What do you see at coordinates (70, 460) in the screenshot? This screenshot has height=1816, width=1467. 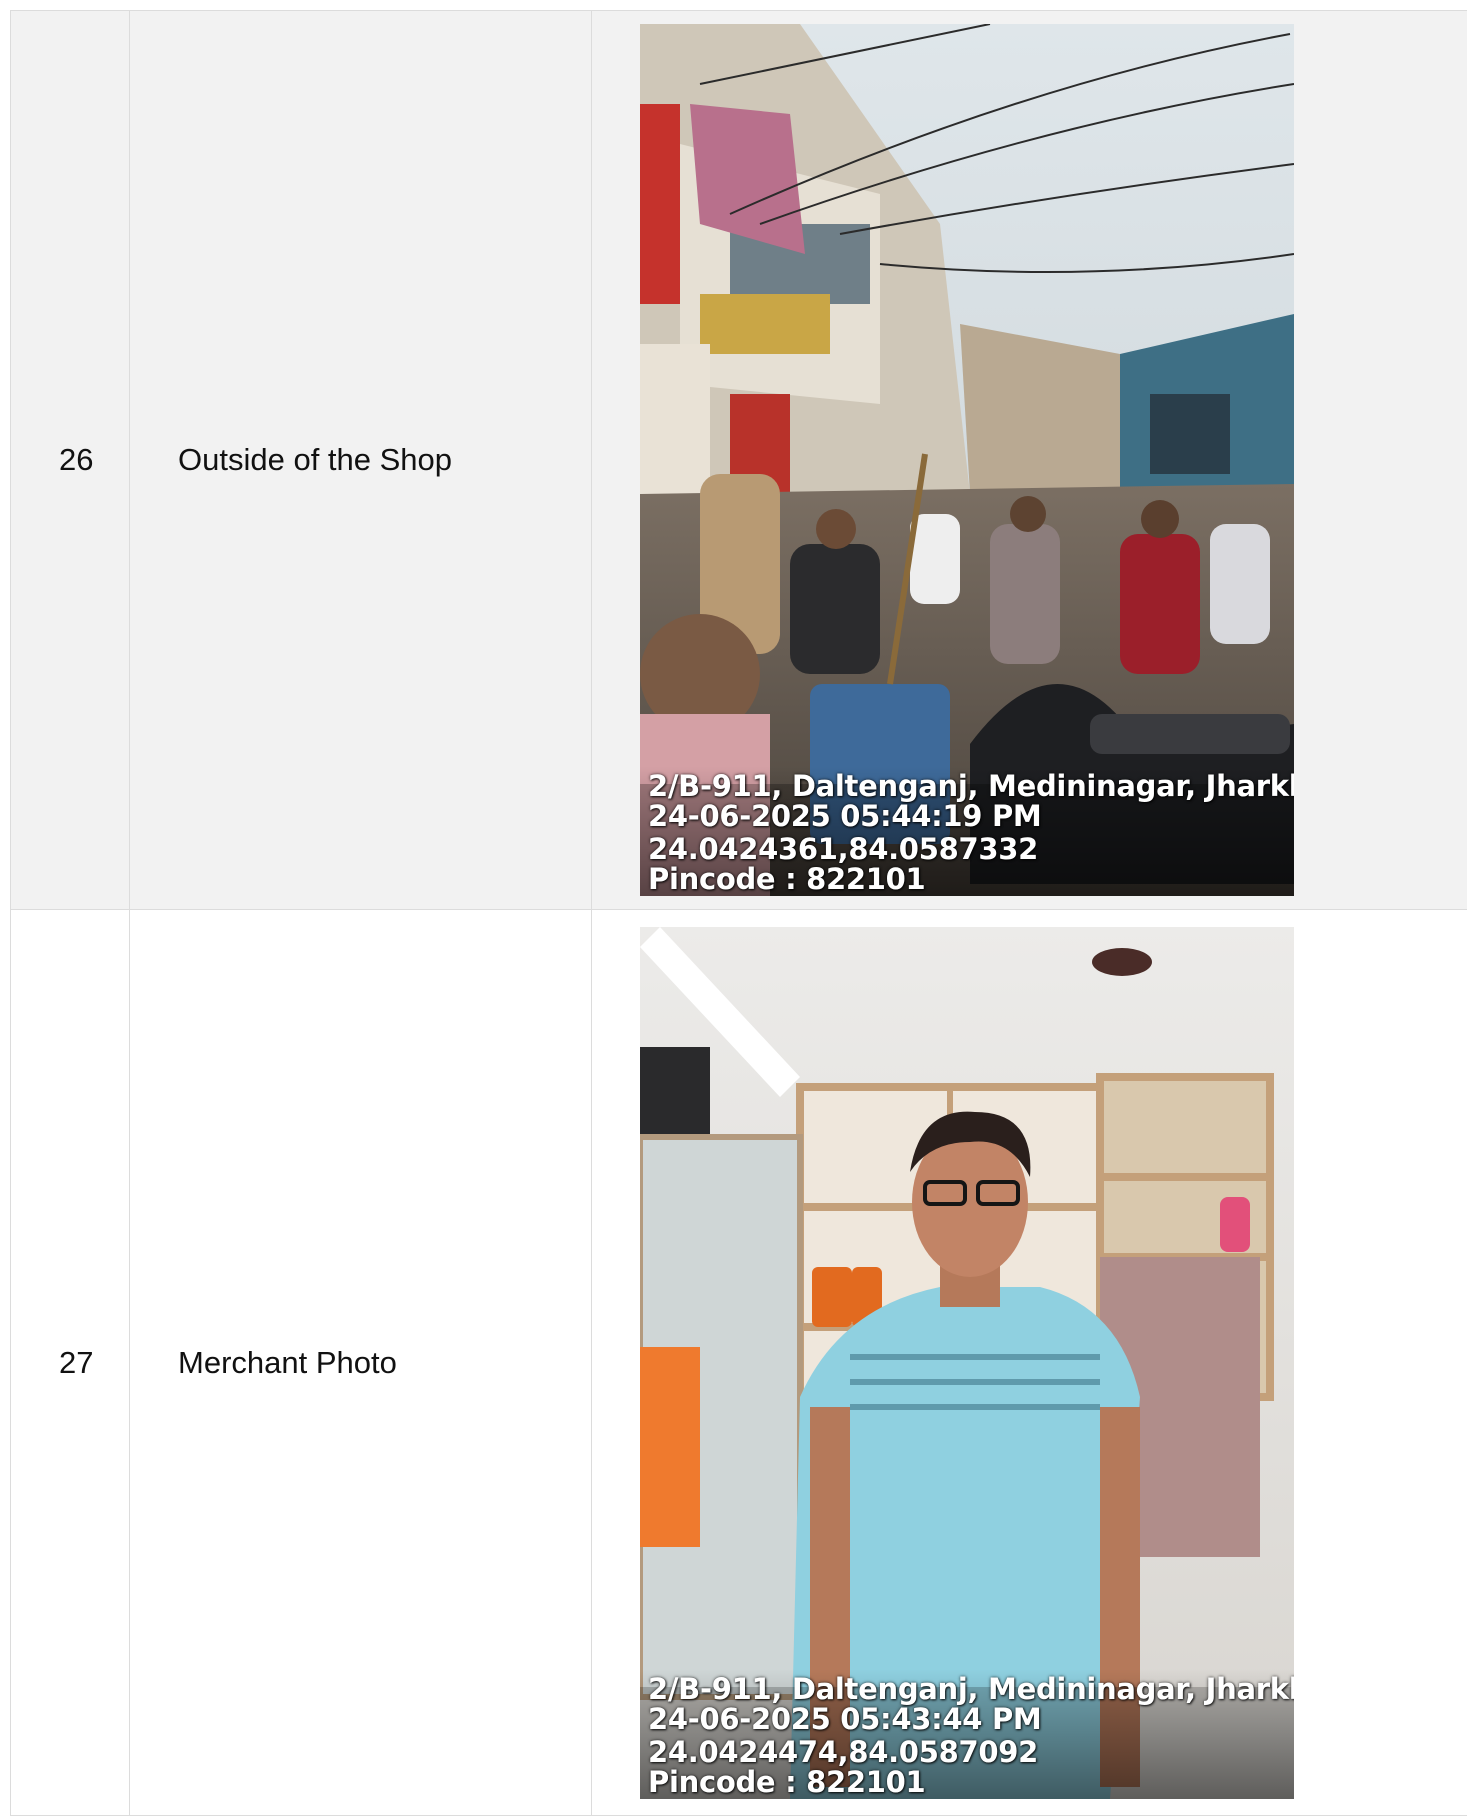 I see `row-number: 26` at bounding box center [70, 460].